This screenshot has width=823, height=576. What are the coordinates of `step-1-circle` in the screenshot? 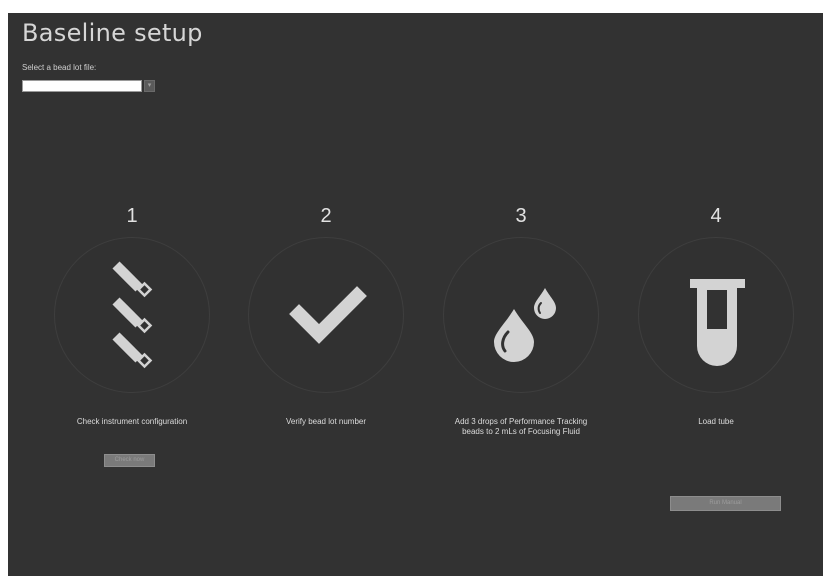 It's located at (132, 315).